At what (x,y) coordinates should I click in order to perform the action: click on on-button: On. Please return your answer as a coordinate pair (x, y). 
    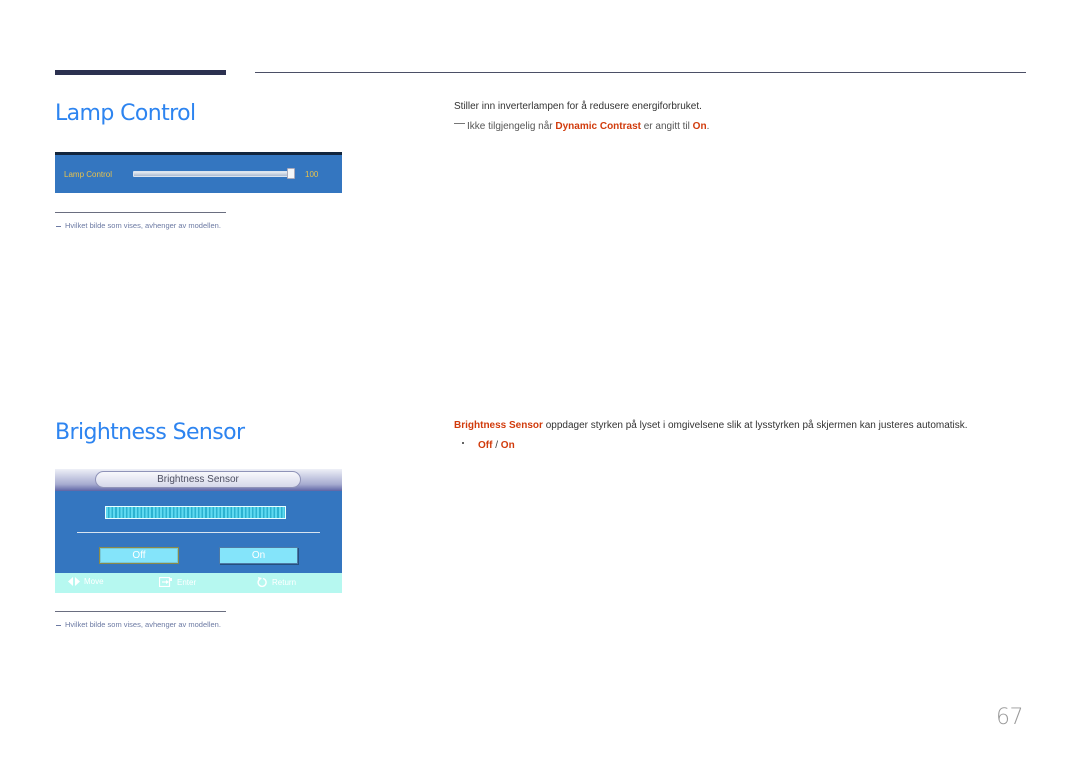
    Looking at the image, I should click on (258, 555).